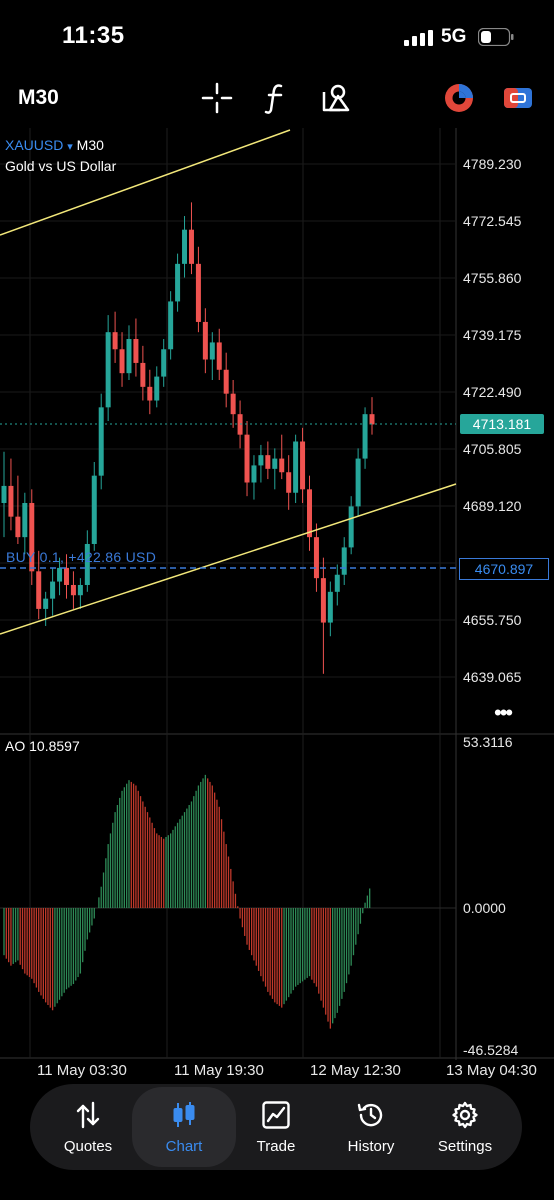 The width and height of the screenshot is (554, 1200). I want to click on gear-icon, so click(465, 1115).